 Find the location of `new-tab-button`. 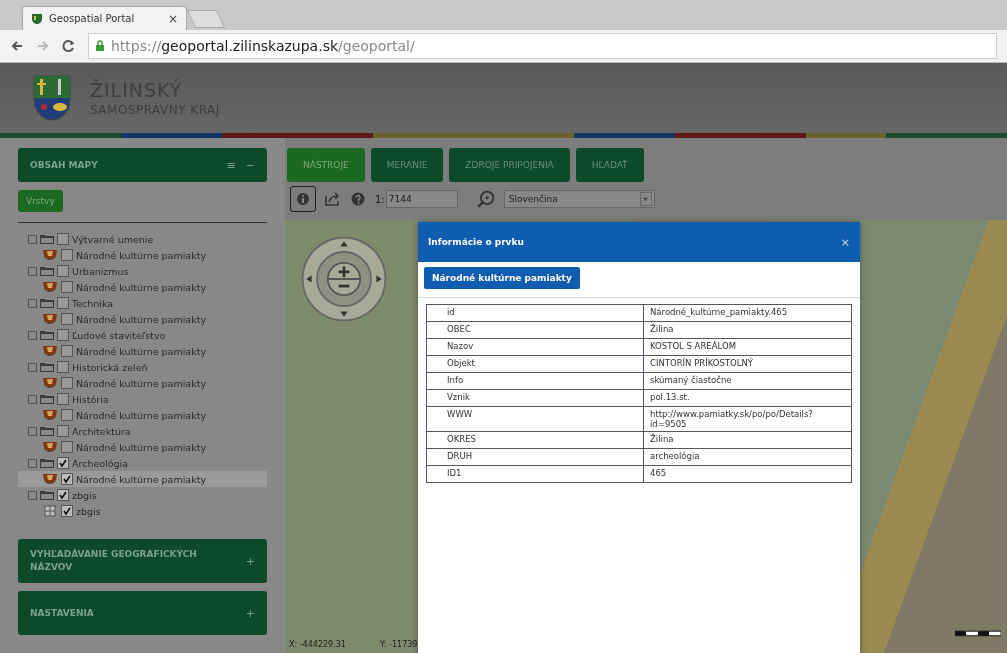

new-tab-button is located at coordinates (206, 19).